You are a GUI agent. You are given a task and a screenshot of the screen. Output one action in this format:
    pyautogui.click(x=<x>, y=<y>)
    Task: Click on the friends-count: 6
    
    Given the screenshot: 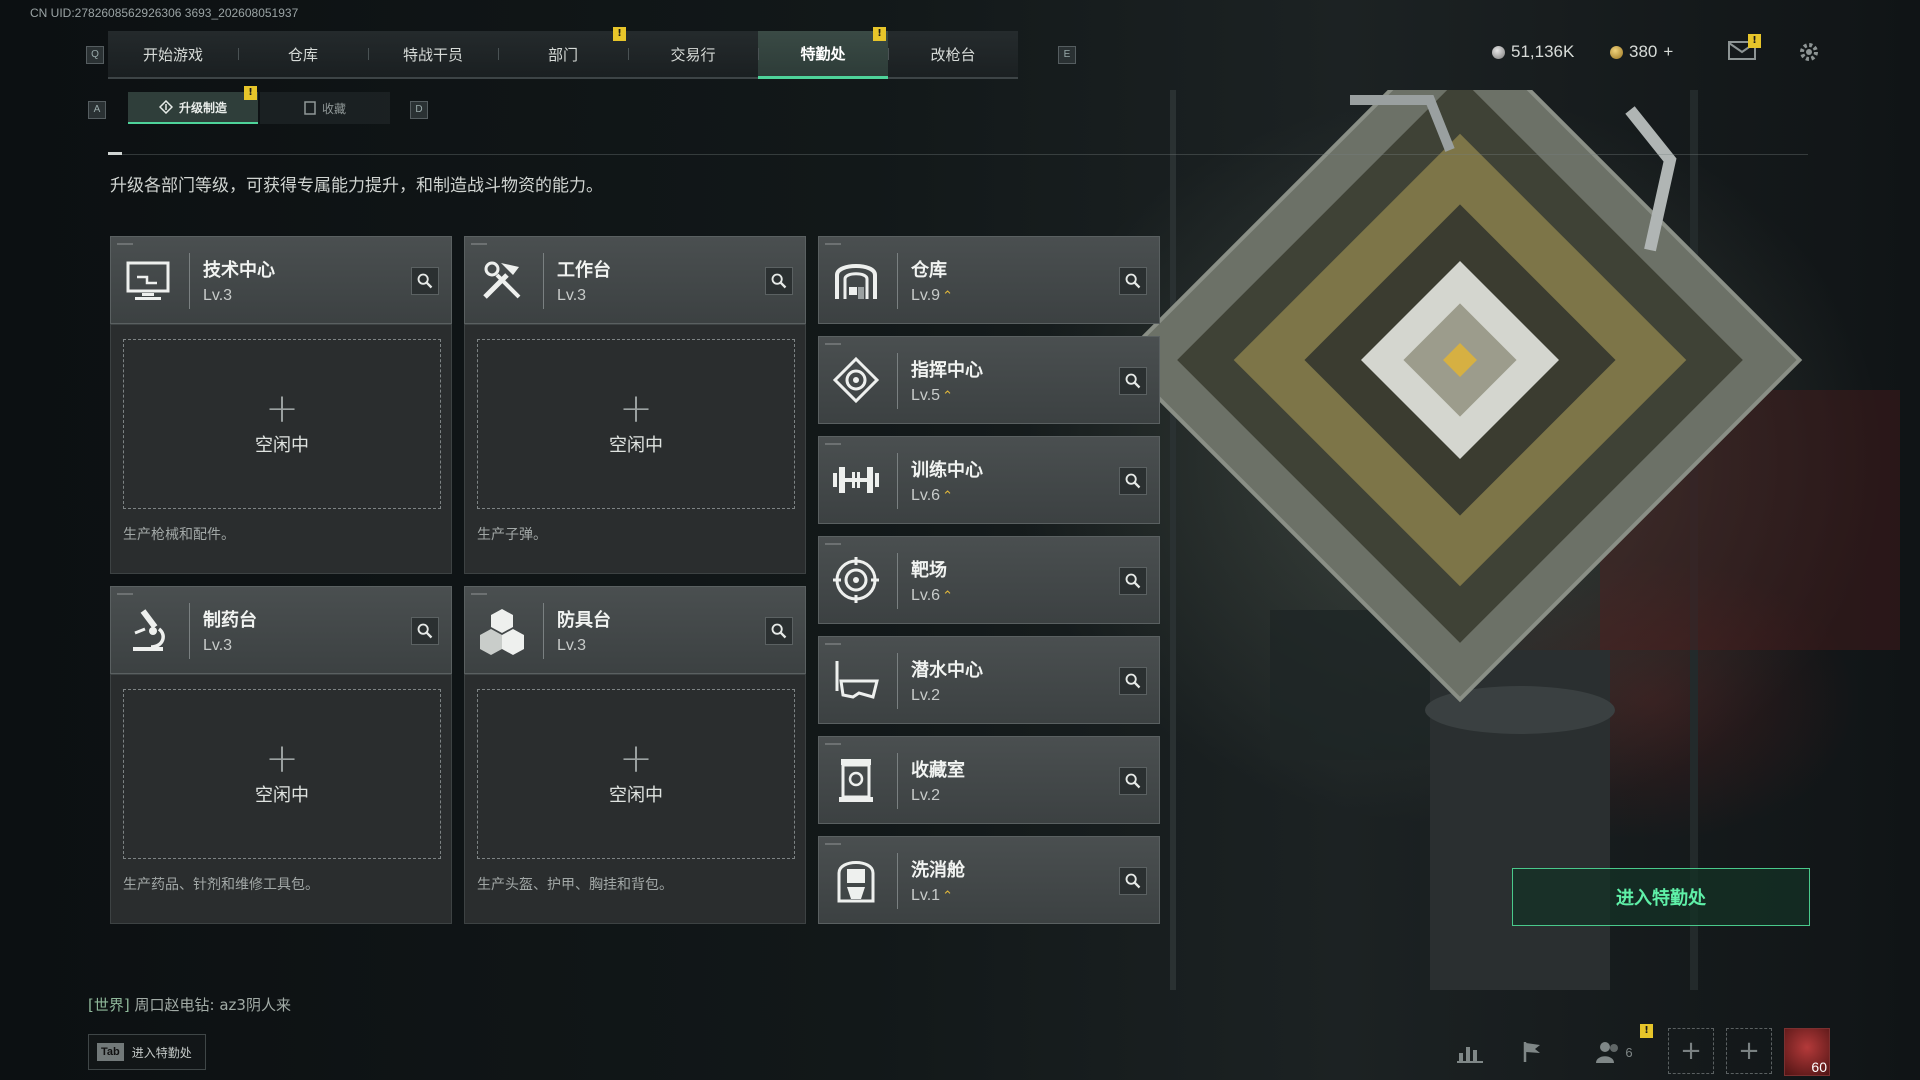 What is the action you would take?
    pyautogui.click(x=1629, y=1052)
    